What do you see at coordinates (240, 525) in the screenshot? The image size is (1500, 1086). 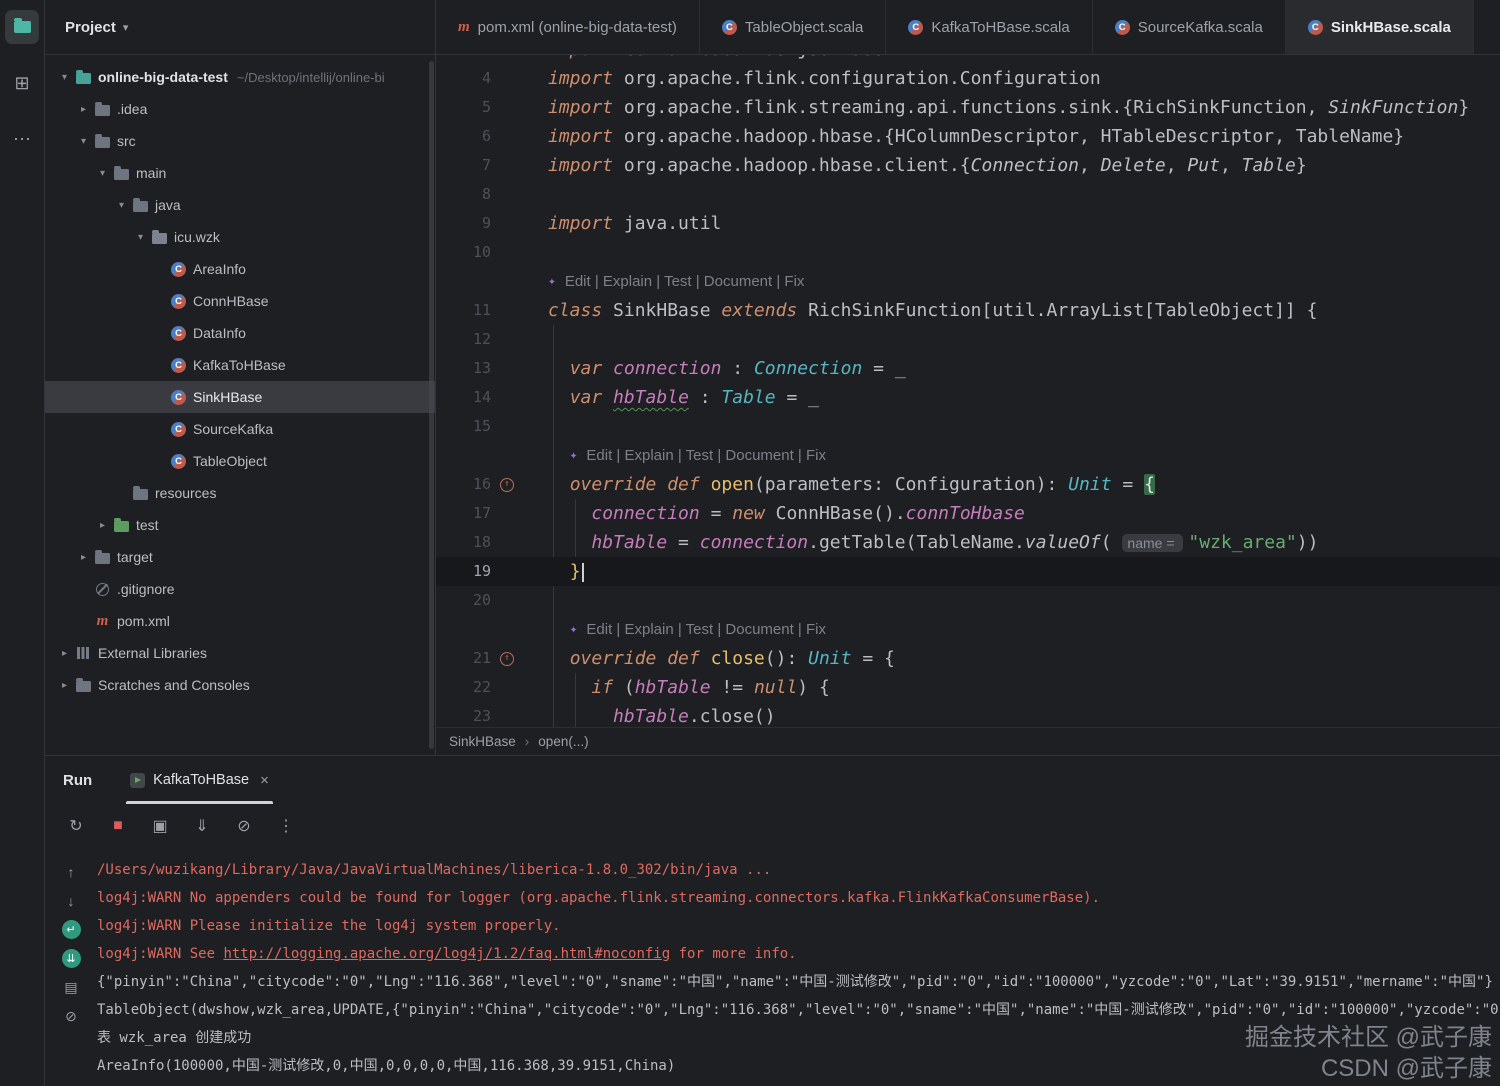 I see `tree-item-test: ▸ test` at bounding box center [240, 525].